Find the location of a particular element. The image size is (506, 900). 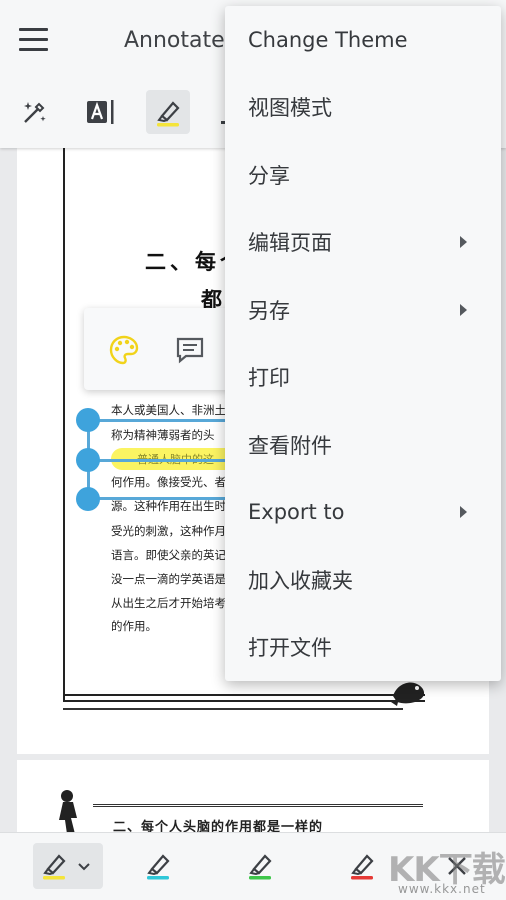

highlighter-cyan-icon is located at coordinates (158, 866).